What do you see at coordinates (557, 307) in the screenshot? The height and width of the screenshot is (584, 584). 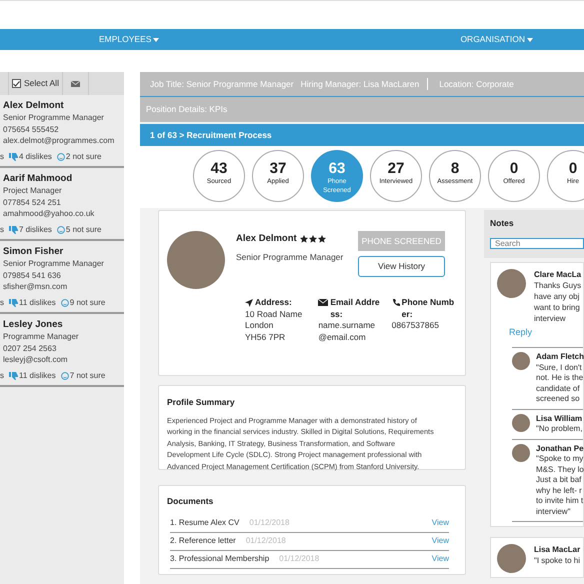 I see `note-text: want to bring` at bounding box center [557, 307].